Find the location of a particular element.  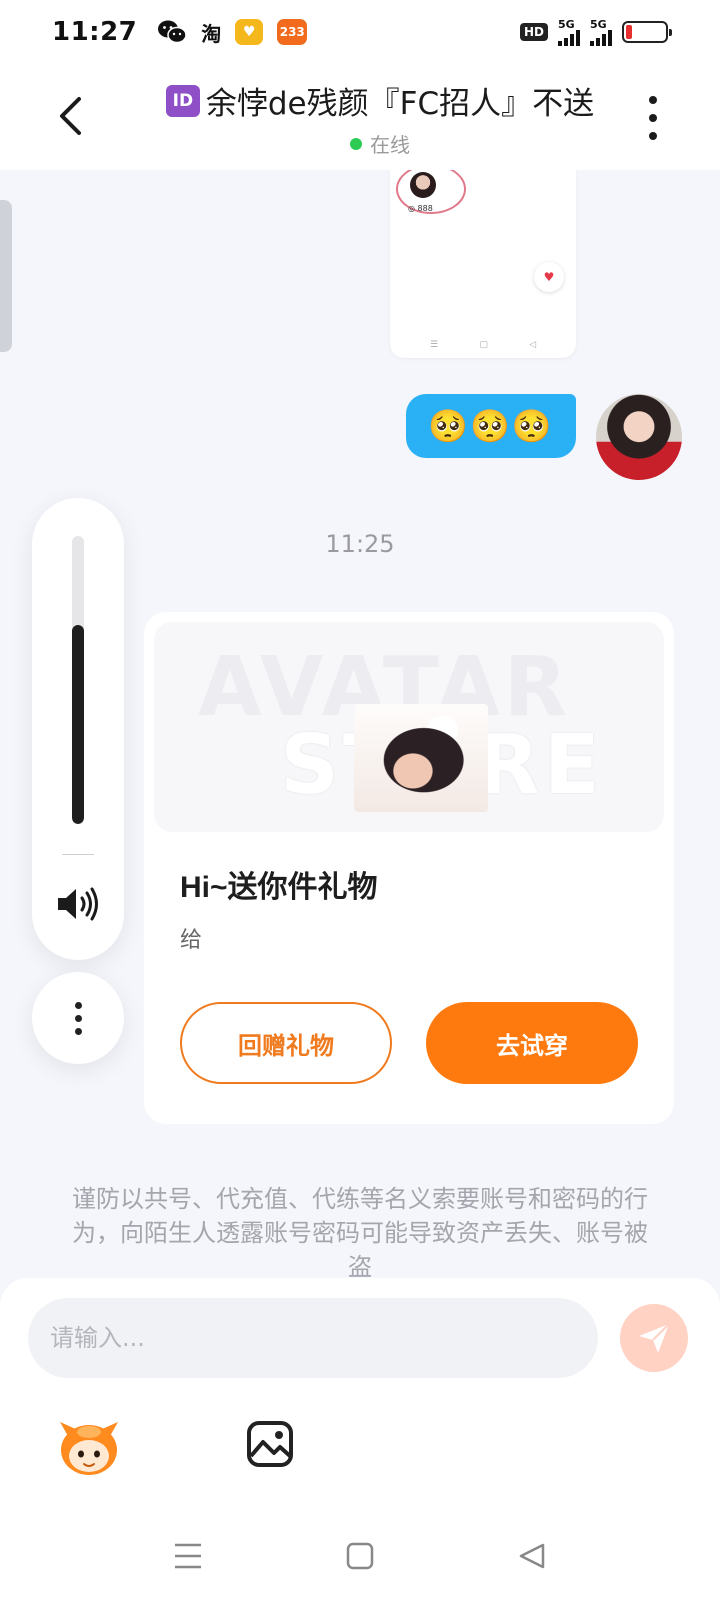

self-avatar is located at coordinates (639, 437).